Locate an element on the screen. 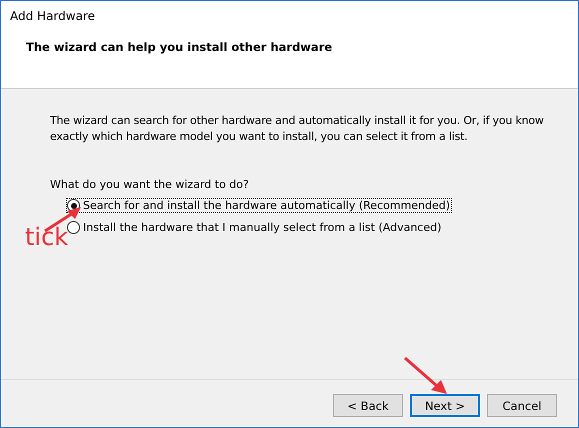  annotation-arrow is located at coordinates (426, 376).